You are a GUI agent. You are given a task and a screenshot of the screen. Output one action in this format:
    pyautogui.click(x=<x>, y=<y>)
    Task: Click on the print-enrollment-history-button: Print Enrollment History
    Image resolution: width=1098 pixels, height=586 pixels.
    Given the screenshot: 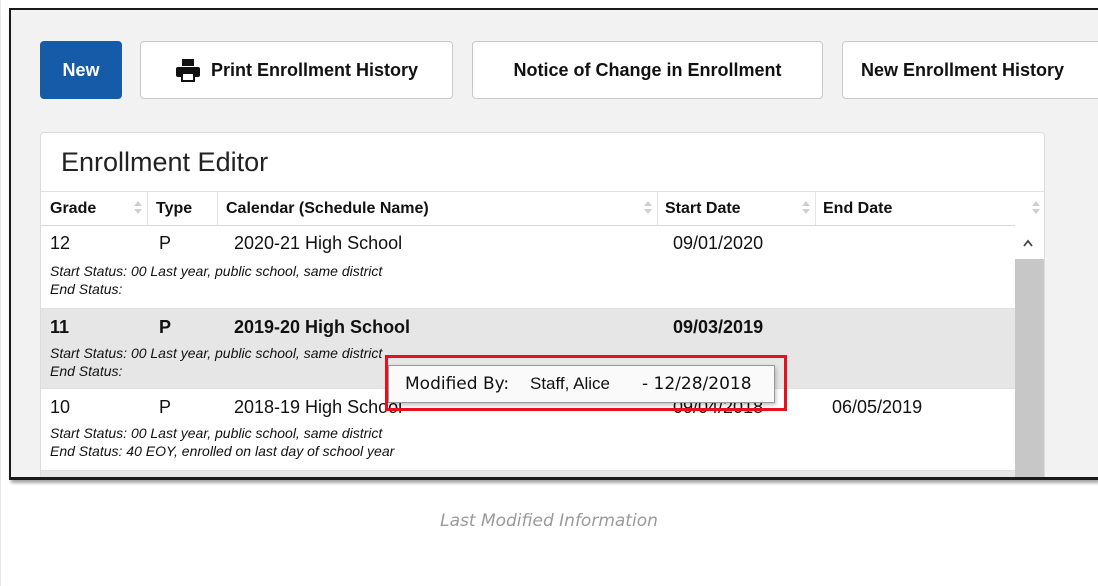 What is the action you would take?
    pyautogui.click(x=296, y=70)
    